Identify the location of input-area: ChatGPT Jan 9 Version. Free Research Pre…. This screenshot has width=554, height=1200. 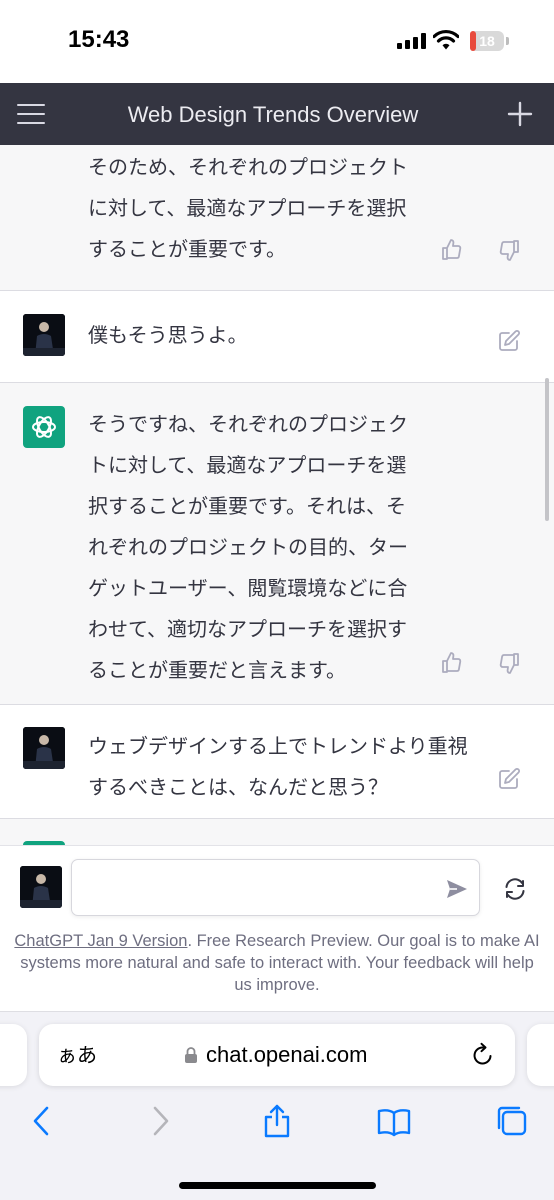
(277, 928).